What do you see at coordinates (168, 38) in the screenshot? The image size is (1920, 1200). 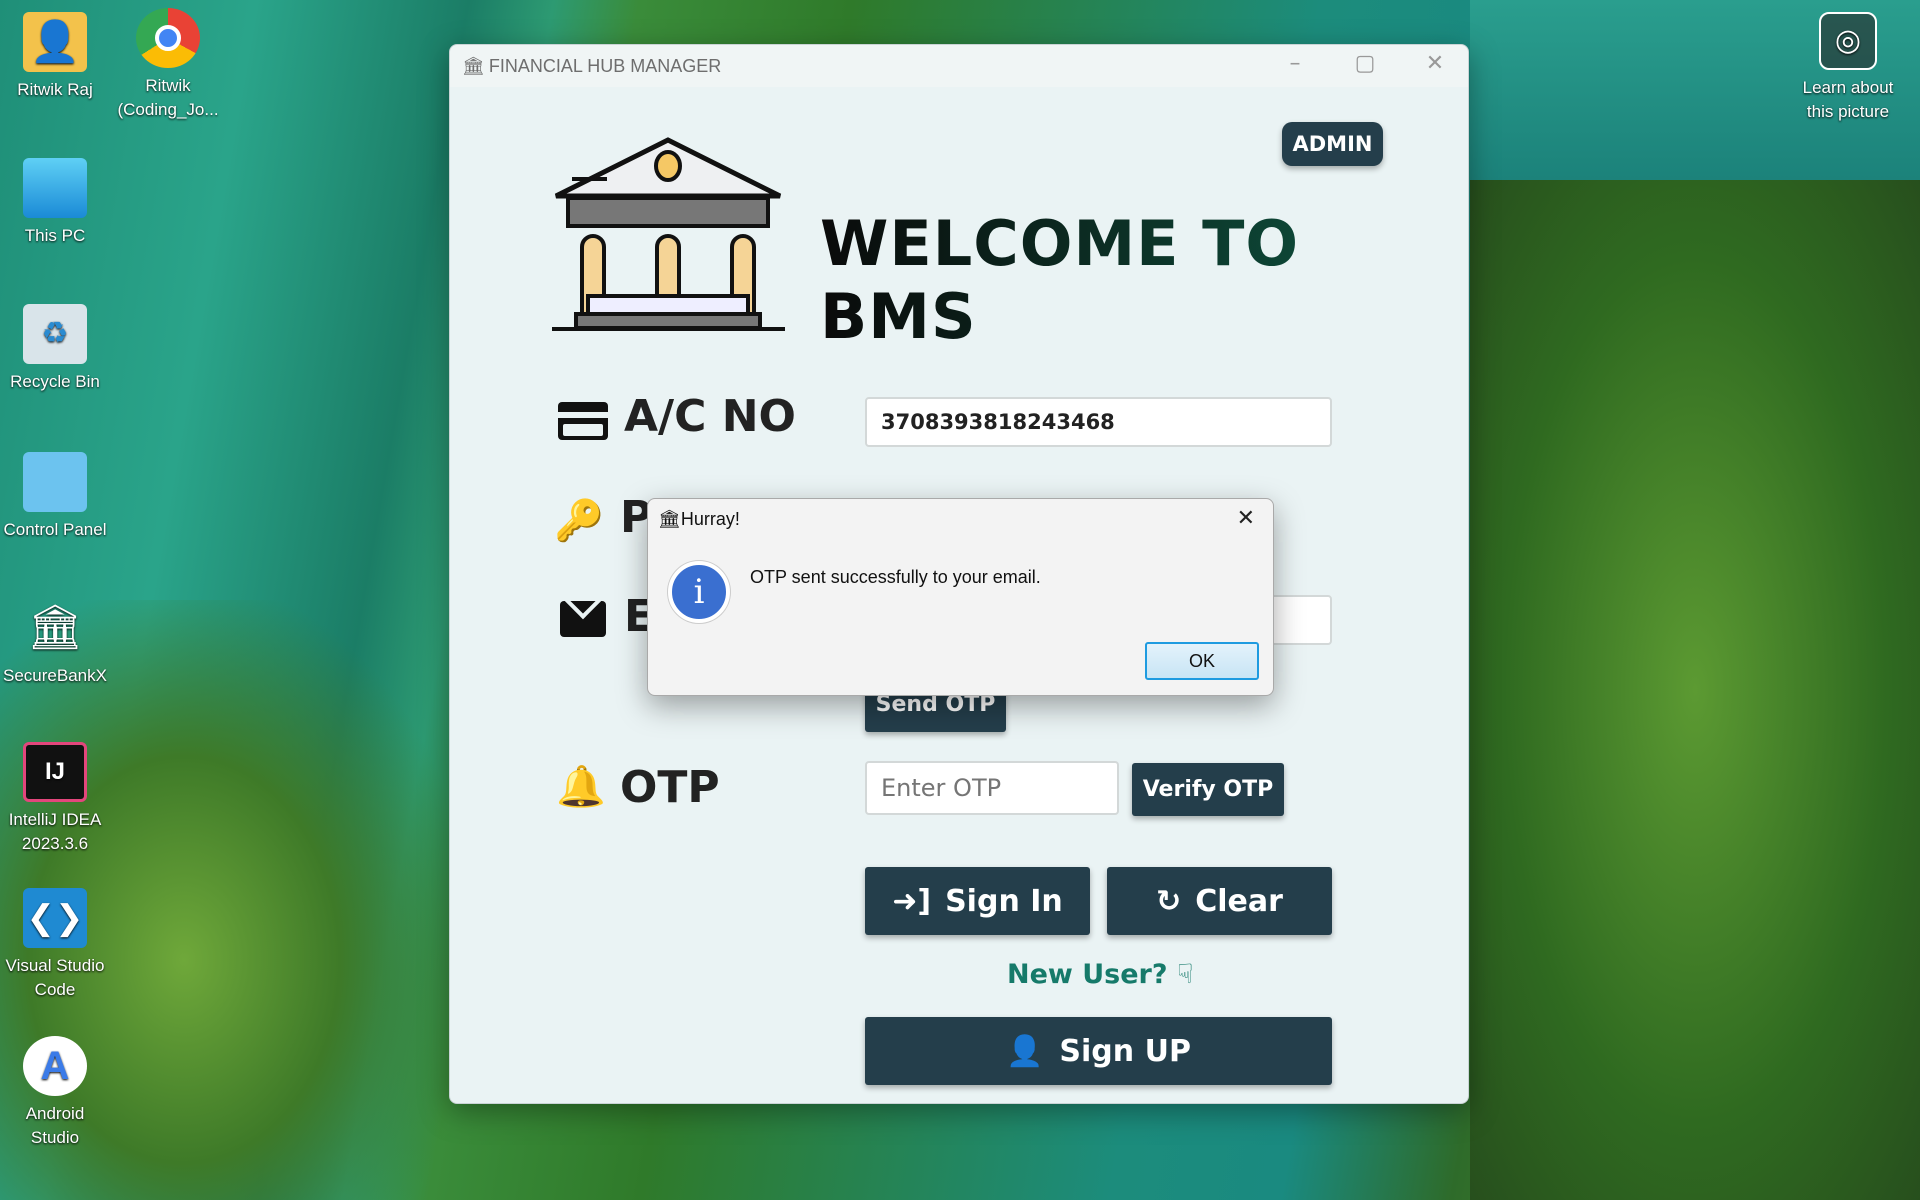 I see `chrome-icon` at bounding box center [168, 38].